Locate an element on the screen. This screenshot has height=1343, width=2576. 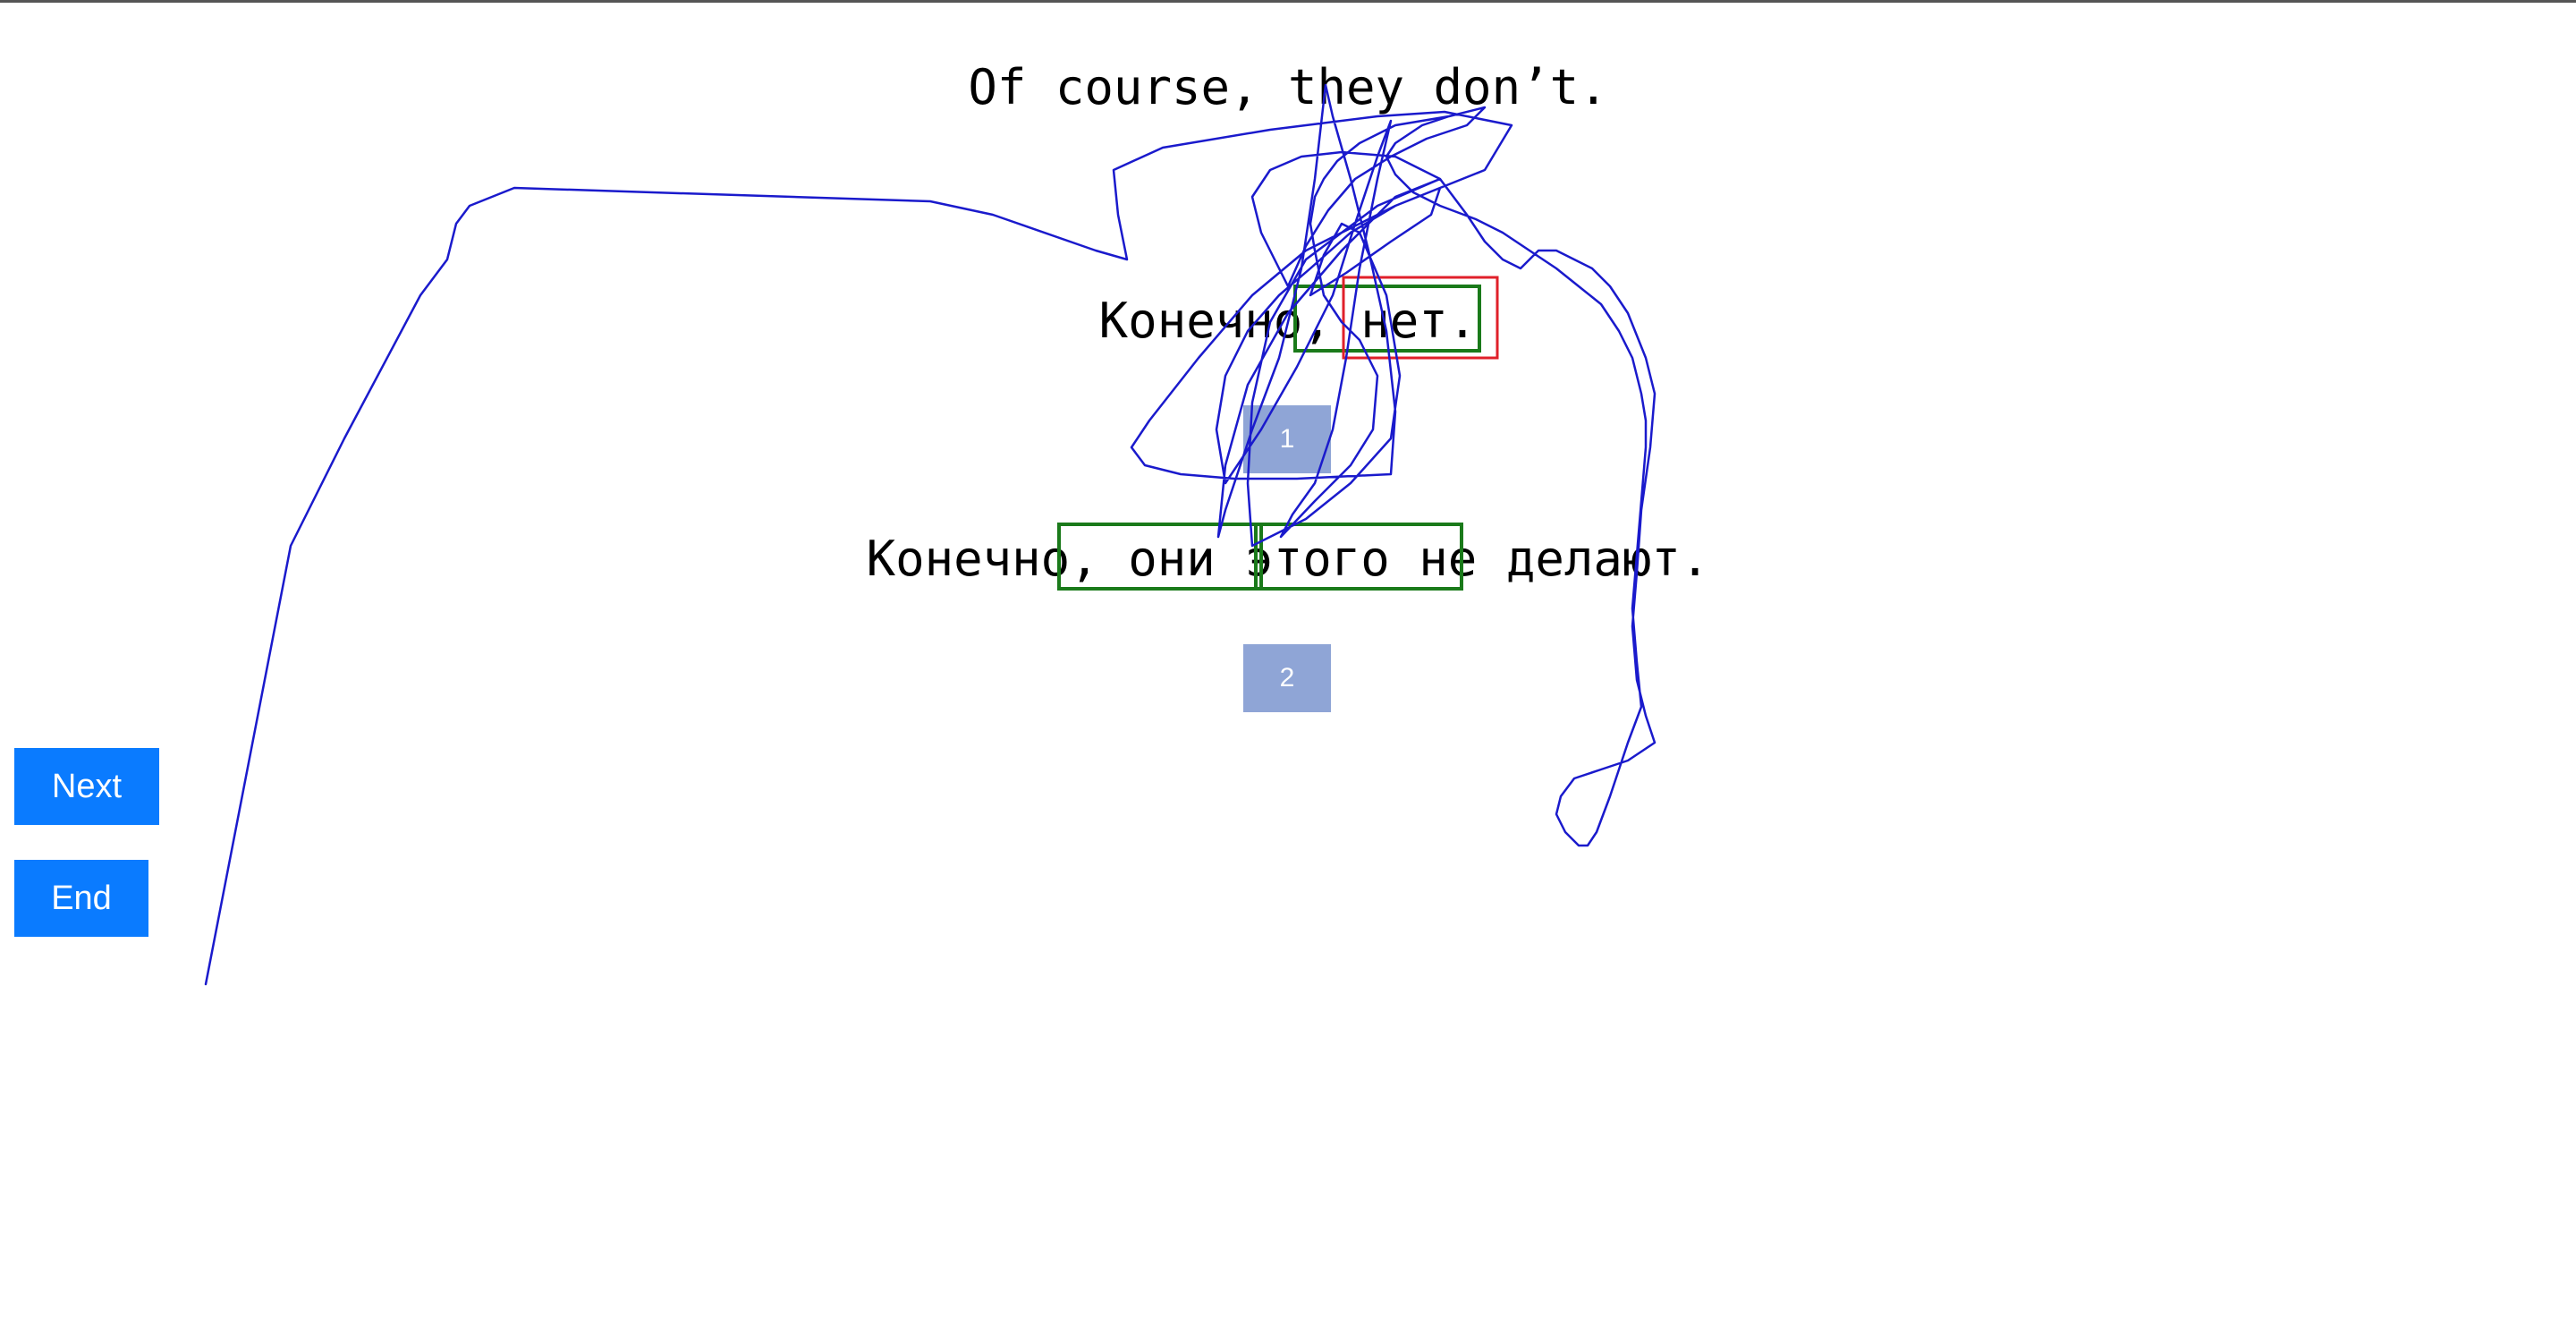
translation-option-1: Конечно, нет. is located at coordinates (1288, 321).